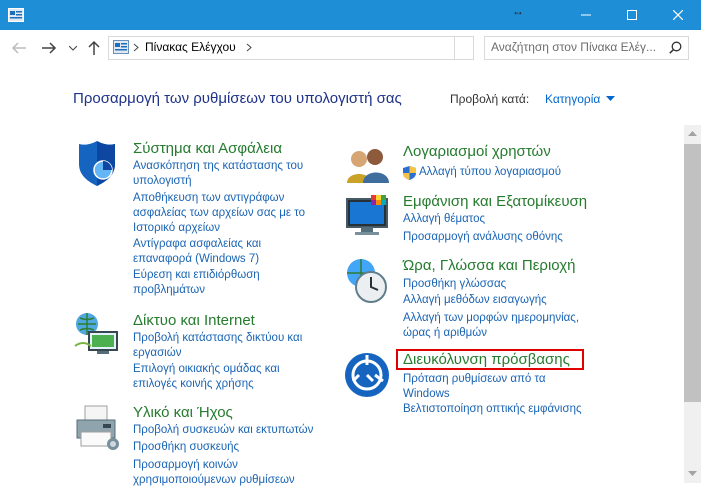  What do you see at coordinates (367, 217) in the screenshot?
I see `monitor-palette-icon` at bounding box center [367, 217].